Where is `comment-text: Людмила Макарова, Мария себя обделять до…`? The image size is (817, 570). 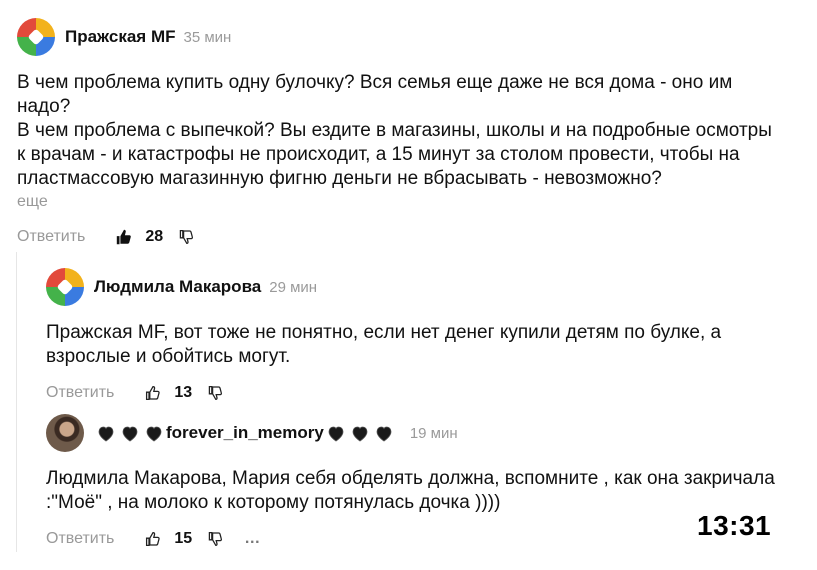
comment-text: Людмила Макарова, Мария себя обделять до… is located at coordinates (421, 491).